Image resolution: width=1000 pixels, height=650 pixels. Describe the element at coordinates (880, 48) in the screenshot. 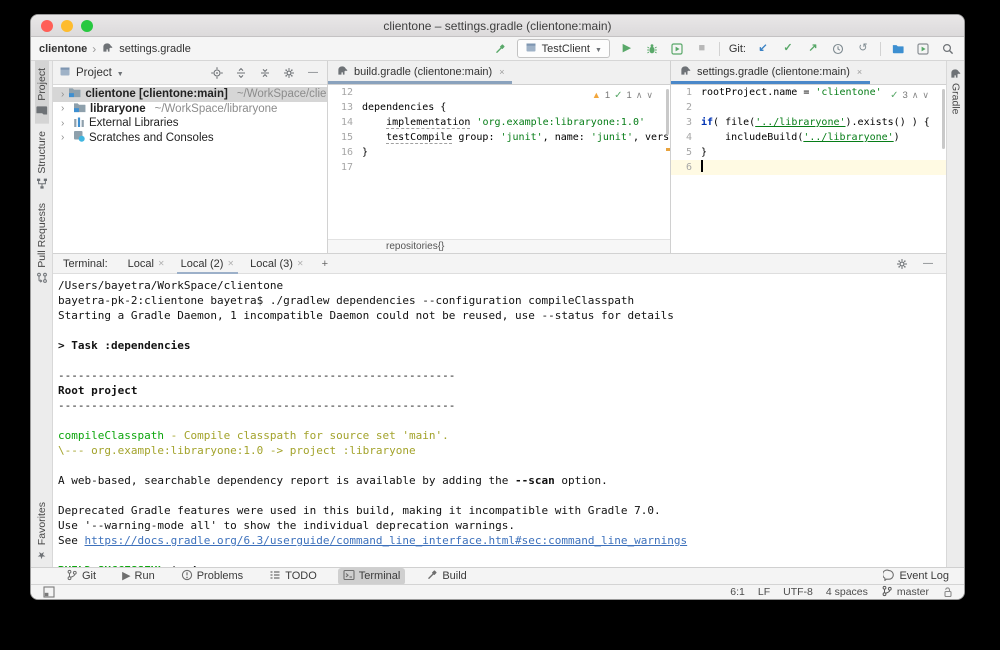

I see `divider` at that location.